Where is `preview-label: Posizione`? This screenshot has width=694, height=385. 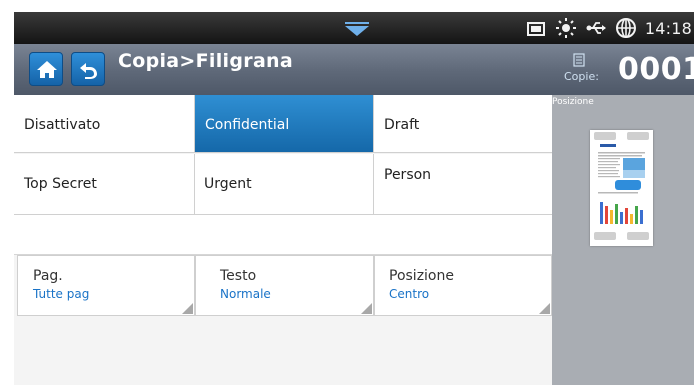
preview-label: Posizione is located at coordinates (573, 102).